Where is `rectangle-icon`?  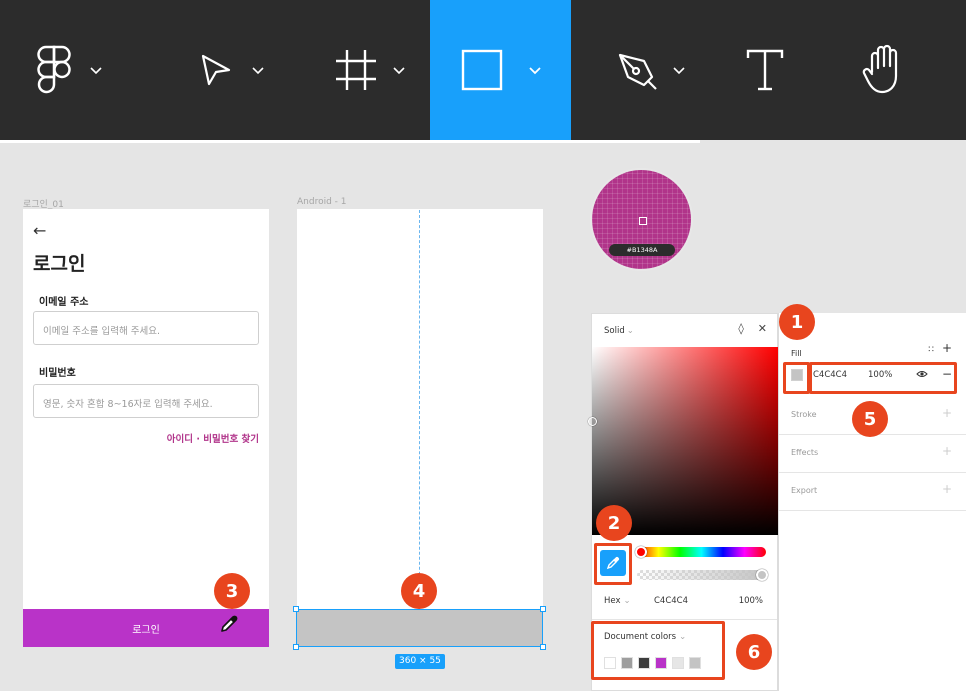 rectangle-icon is located at coordinates (481, 70).